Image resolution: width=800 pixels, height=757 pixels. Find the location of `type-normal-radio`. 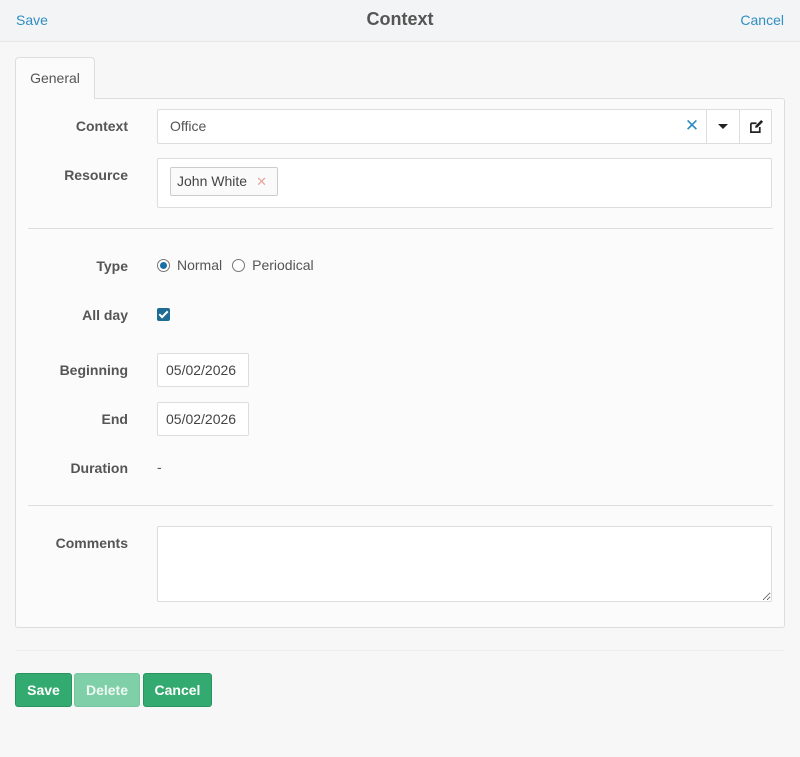

type-normal-radio is located at coordinates (163, 265).